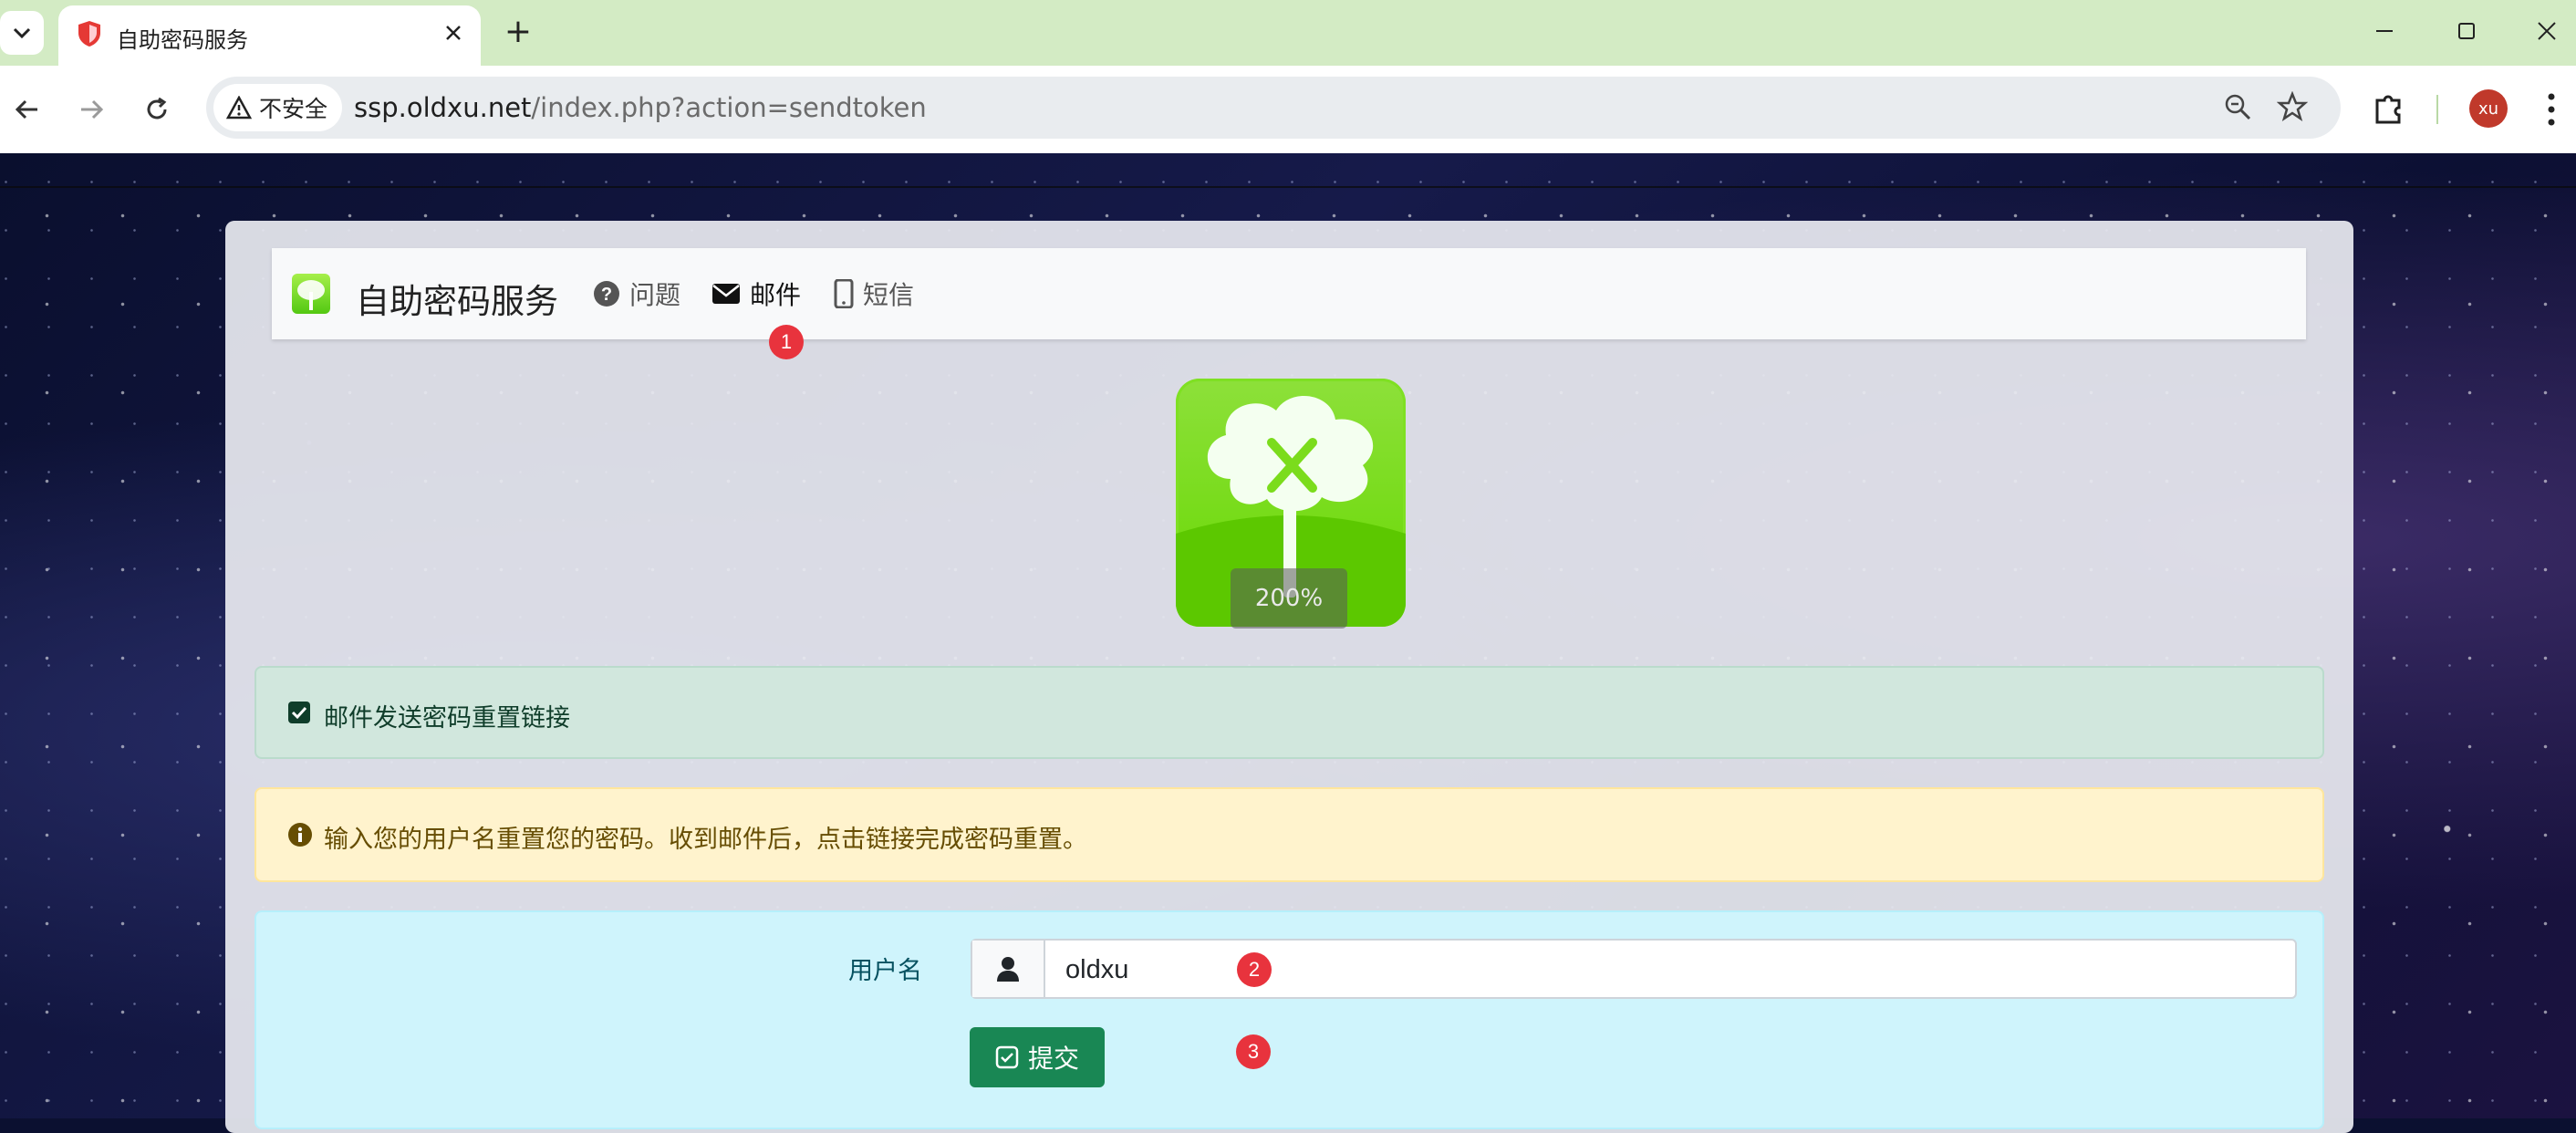 The width and height of the screenshot is (2576, 1133). What do you see at coordinates (1676, 970) in the screenshot?
I see `username-input` at bounding box center [1676, 970].